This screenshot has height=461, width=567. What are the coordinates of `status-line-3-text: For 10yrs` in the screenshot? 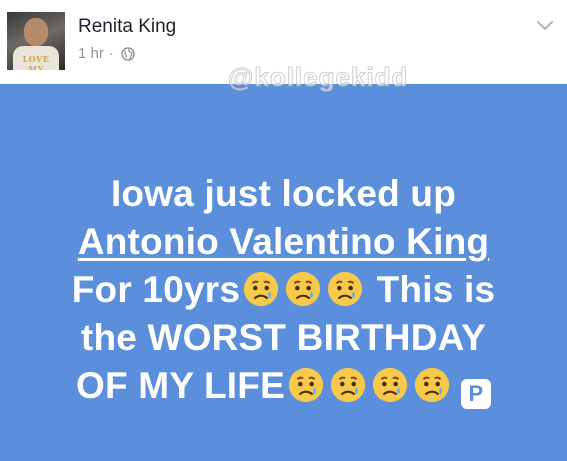 It's located at (156, 289).